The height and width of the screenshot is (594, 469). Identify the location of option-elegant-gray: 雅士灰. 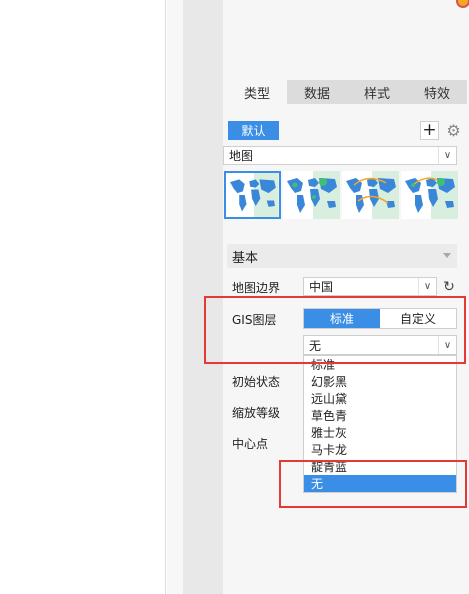
(380, 432).